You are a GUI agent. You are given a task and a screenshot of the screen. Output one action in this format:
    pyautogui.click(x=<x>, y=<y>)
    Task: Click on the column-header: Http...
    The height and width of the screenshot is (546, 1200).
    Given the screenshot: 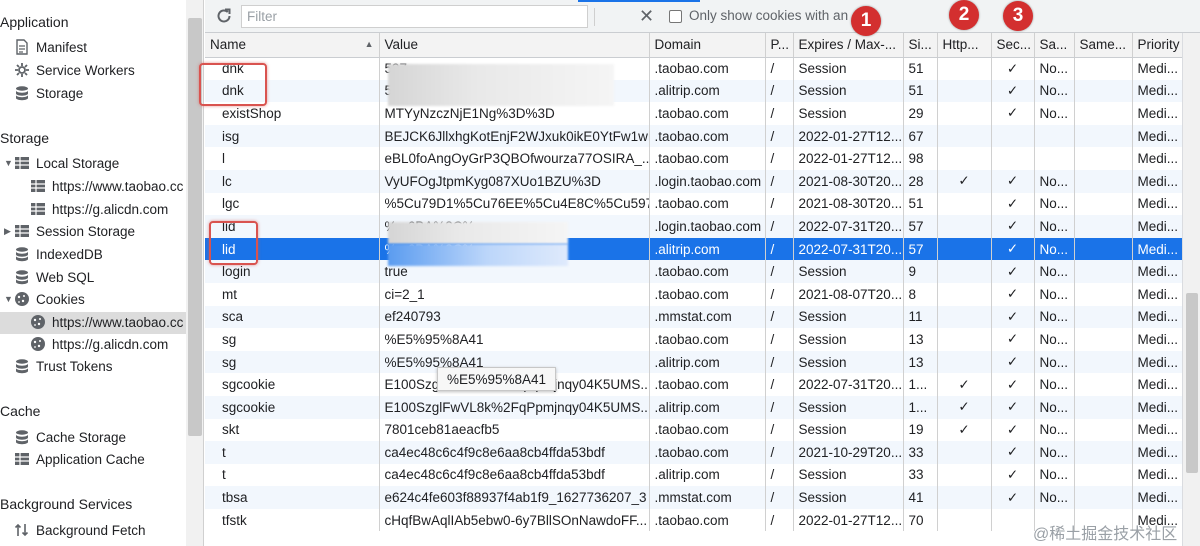 What is the action you would take?
    pyautogui.click(x=964, y=45)
    